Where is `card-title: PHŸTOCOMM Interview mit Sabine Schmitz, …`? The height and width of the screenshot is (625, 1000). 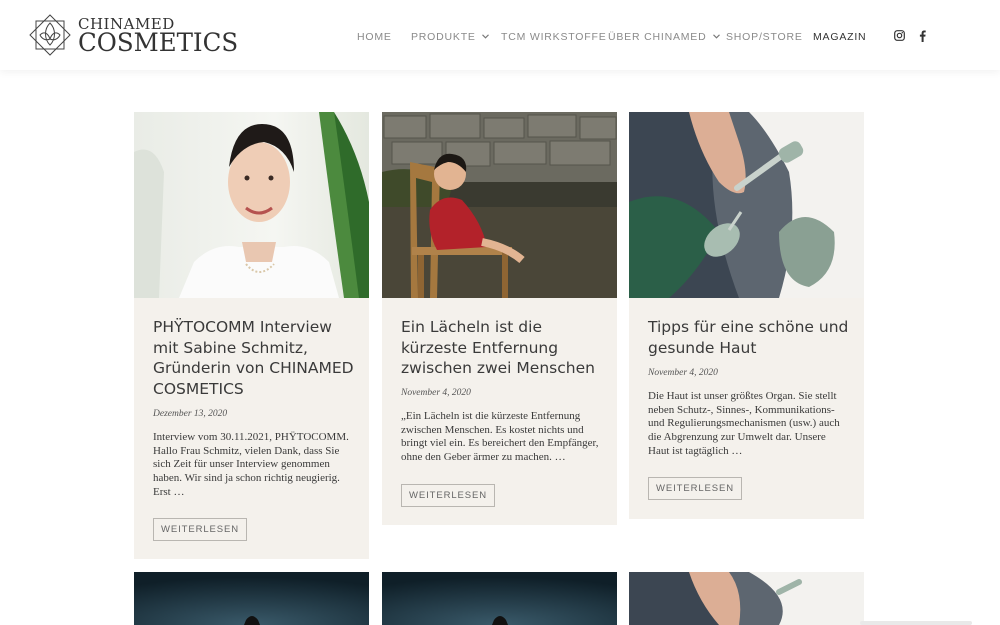
card-title: PHŸTOCOMM Interview mit Sabine Schmitz, … is located at coordinates (255, 358).